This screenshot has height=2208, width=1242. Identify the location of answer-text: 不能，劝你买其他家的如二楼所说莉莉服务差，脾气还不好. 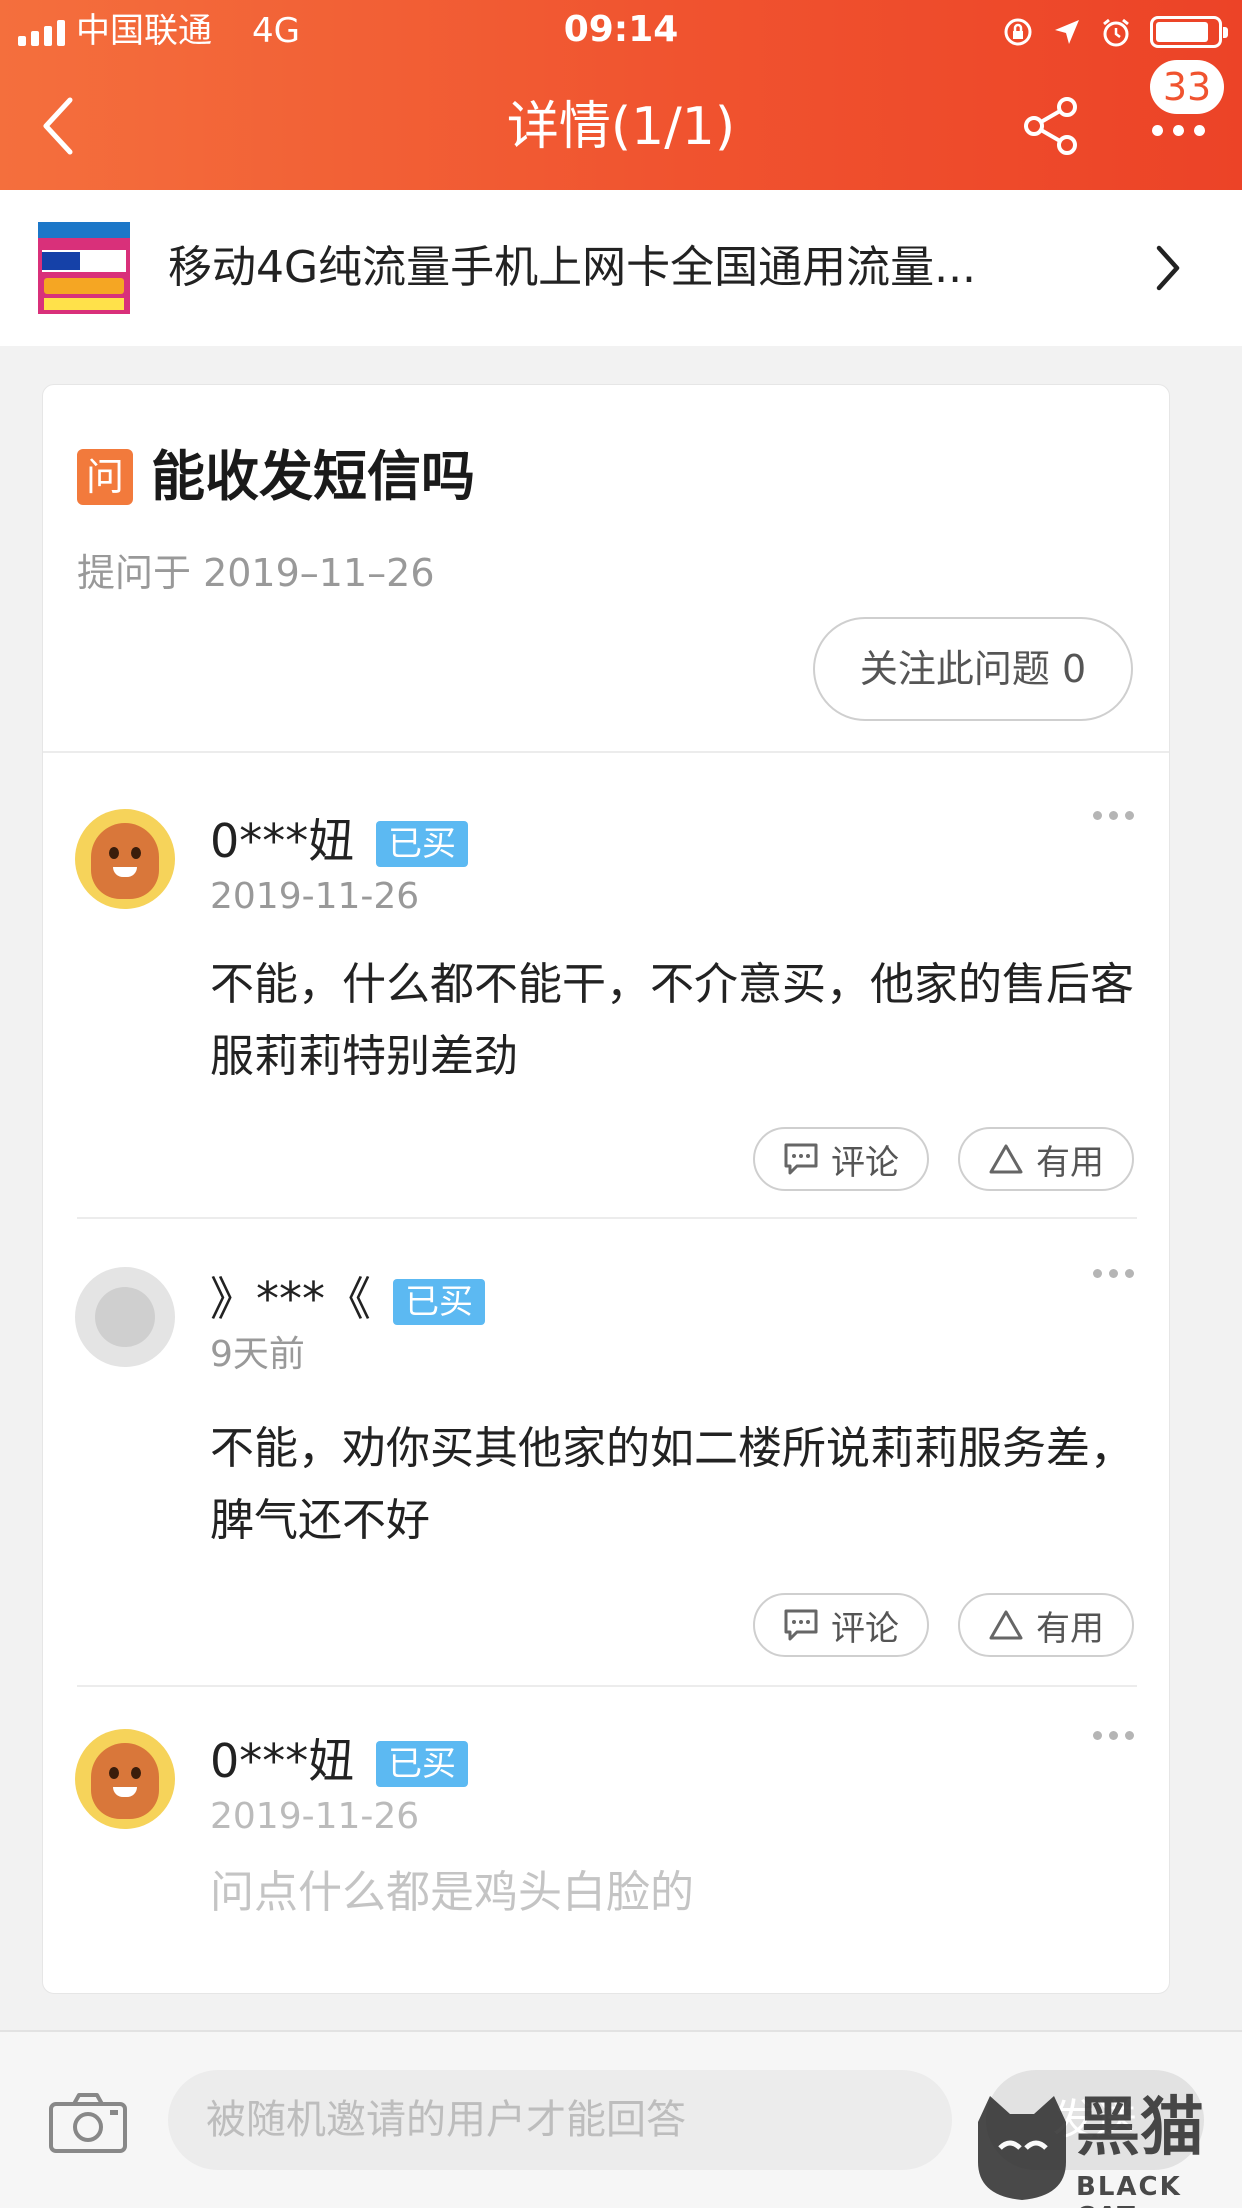
(672, 1484).